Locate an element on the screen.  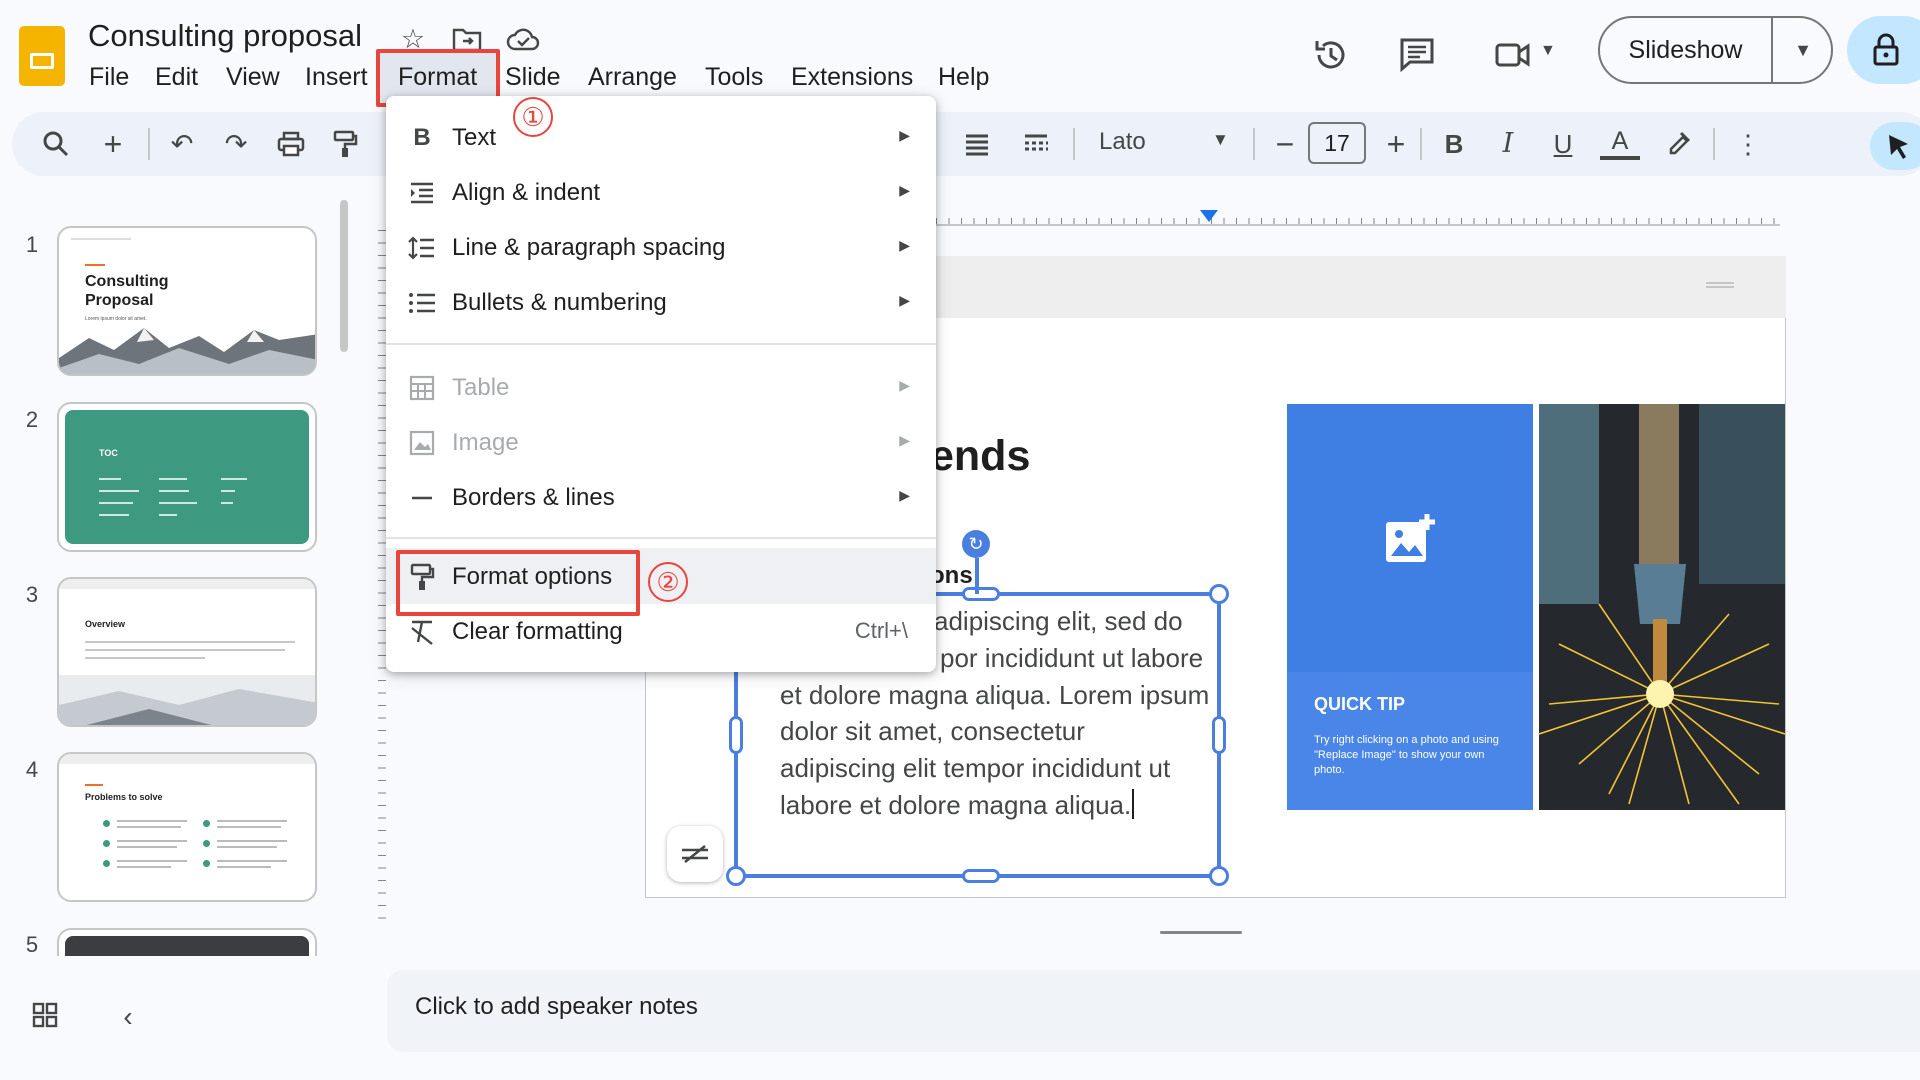
thumb-title: Overview is located at coordinates (105, 624).